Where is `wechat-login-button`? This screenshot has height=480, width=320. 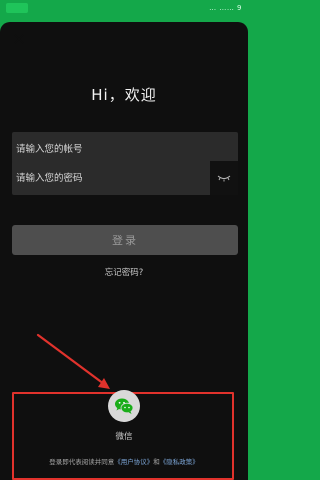 wechat-login-button is located at coordinates (124, 406).